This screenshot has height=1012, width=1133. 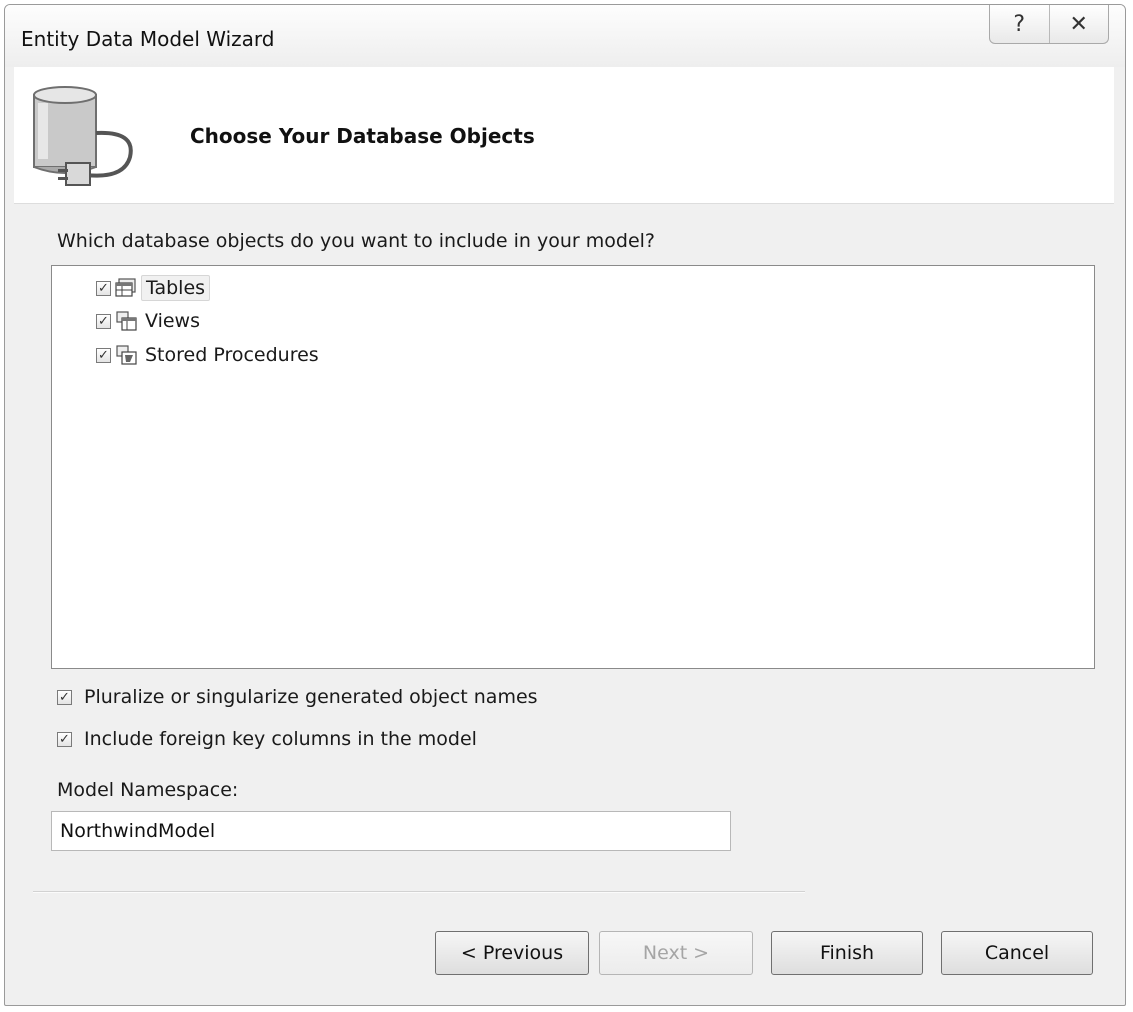 What do you see at coordinates (362, 136) in the screenshot?
I see `page-title: Choose Your Database Objects` at bounding box center [362, 136].